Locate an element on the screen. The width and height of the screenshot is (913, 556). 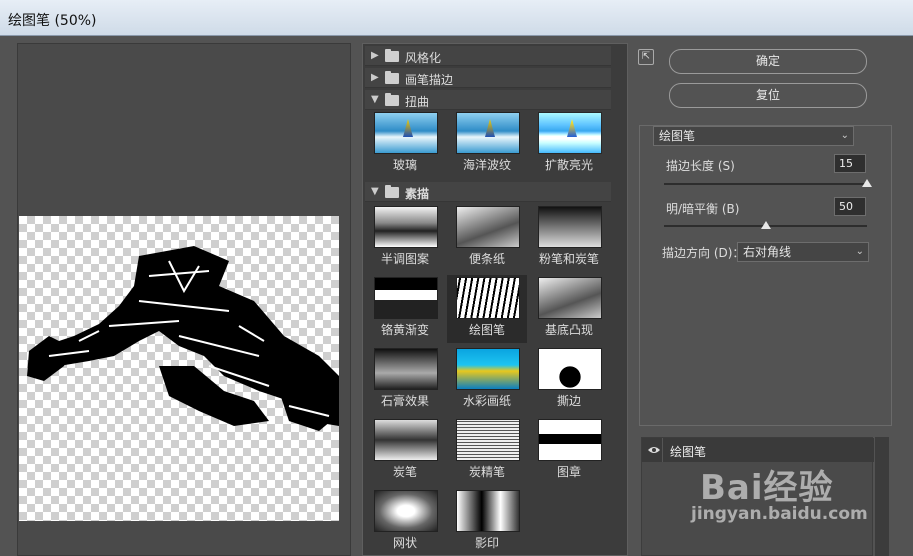
balance-input: 50 is located at coordinates (850, 206).